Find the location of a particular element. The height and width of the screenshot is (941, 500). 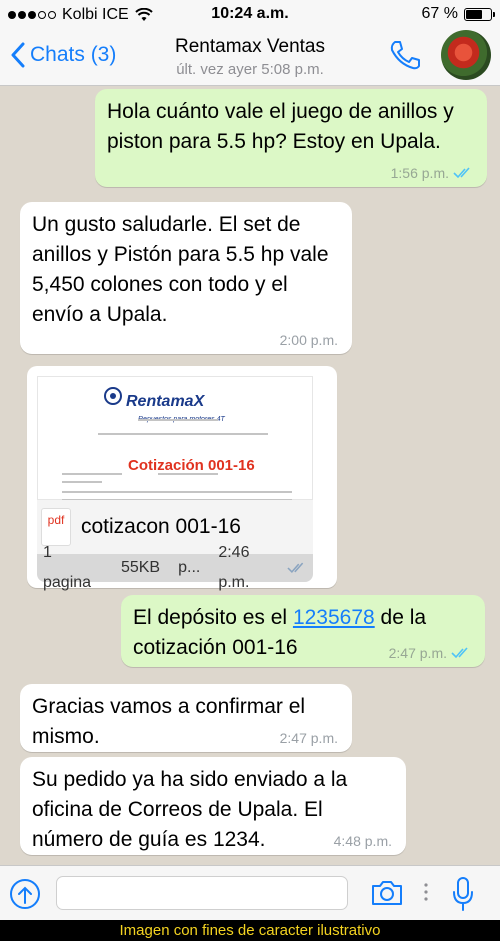

battery-info: 67 % is located at coordinates (458, 14).